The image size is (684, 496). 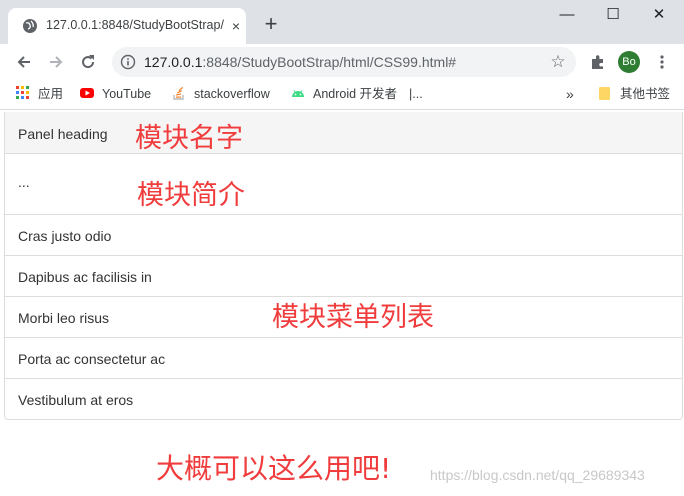 I want to click on bookmark-android-label: Android 开发者, so click(x=355, y=94).